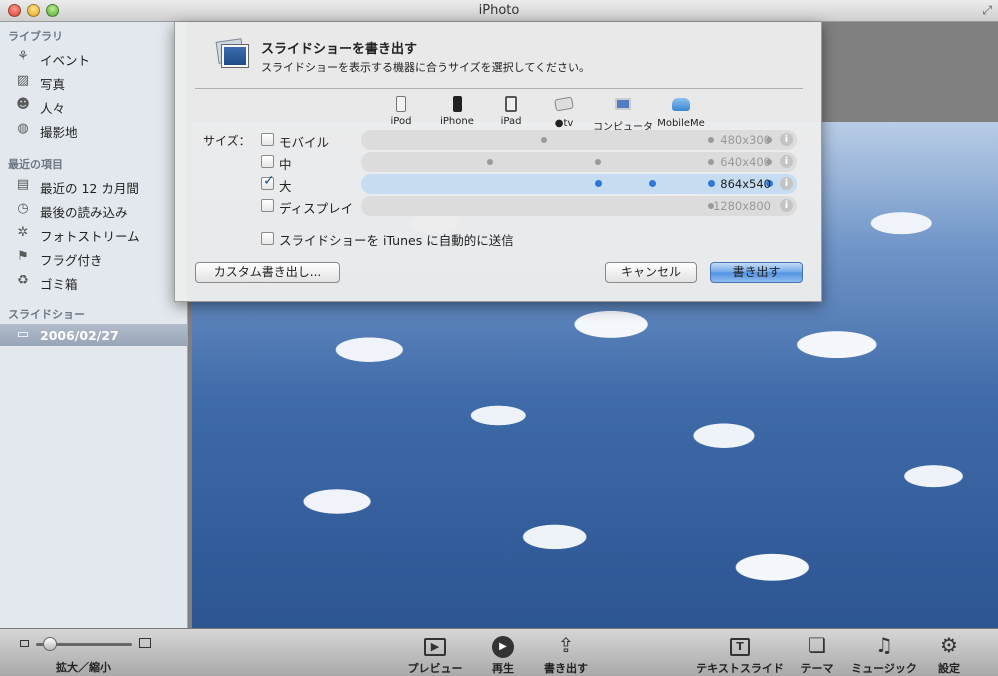 The height and width of the screenshot is (676, 998). I want to click on size-resolution: 864x540, so click(745, 184).